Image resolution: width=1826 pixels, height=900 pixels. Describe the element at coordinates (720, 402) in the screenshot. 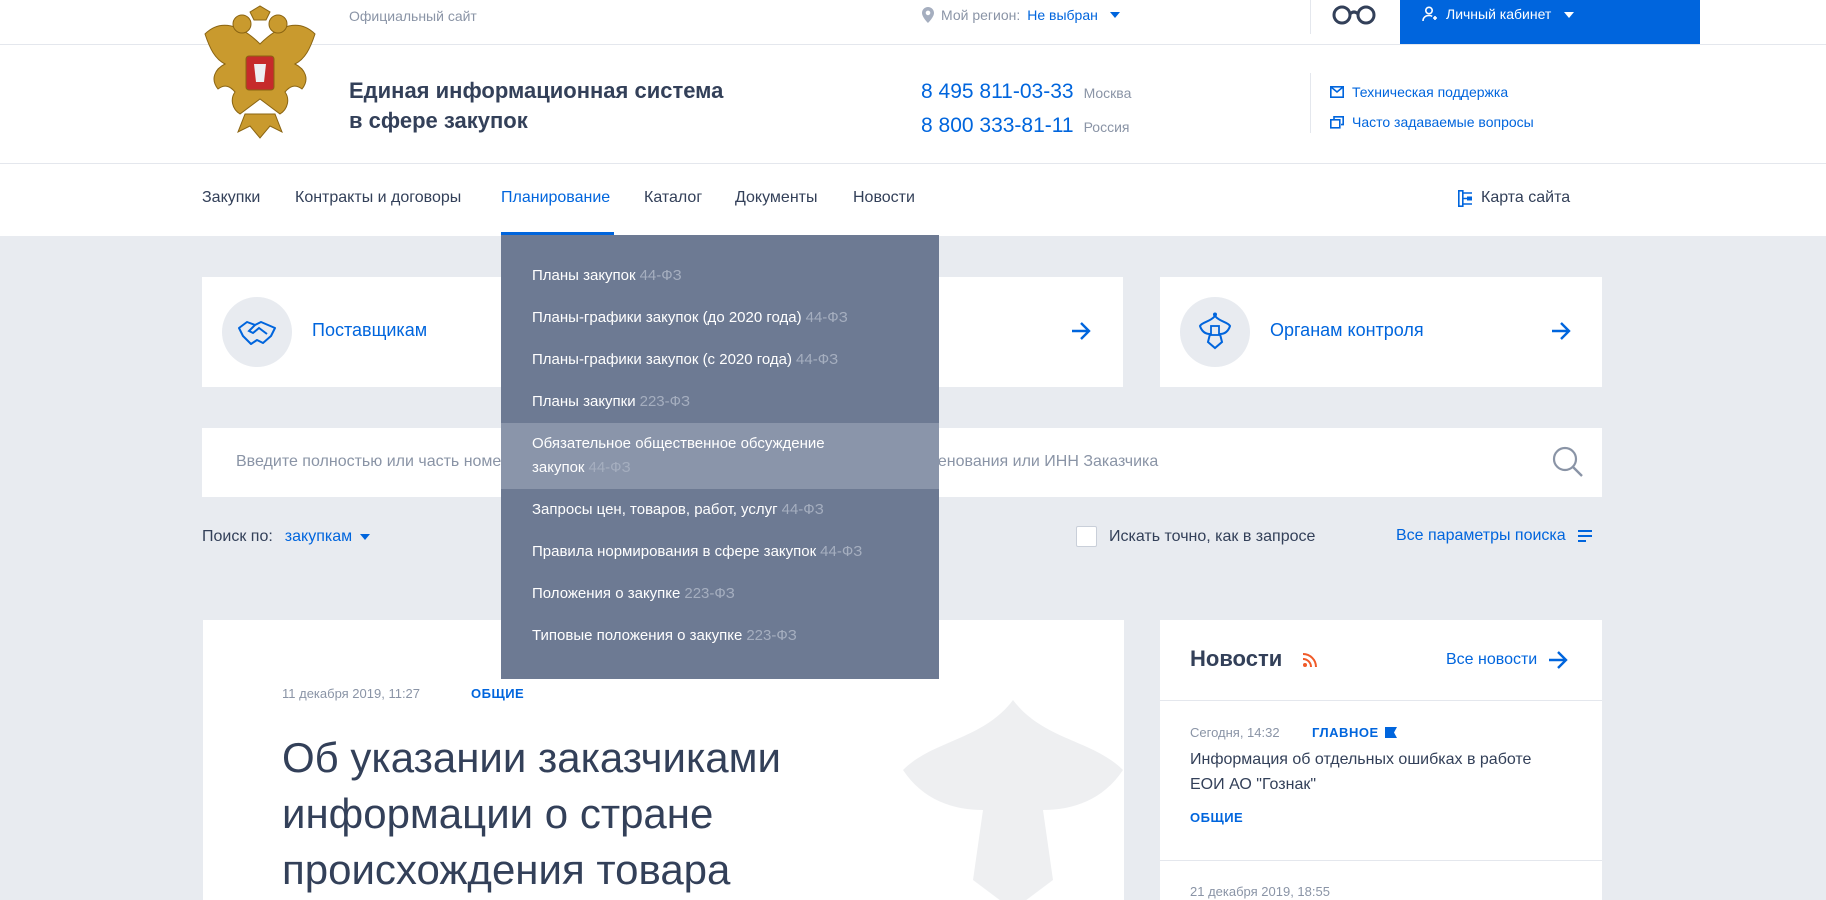

I see `menu-item-purchase-plans-223: Планы закупки 223-ФЗ` at that location.